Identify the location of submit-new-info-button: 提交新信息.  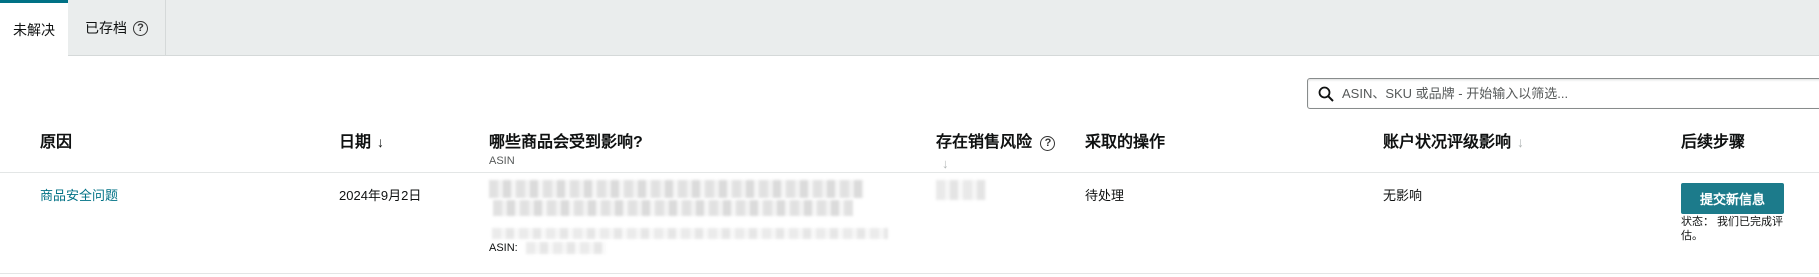
(1732, 198).